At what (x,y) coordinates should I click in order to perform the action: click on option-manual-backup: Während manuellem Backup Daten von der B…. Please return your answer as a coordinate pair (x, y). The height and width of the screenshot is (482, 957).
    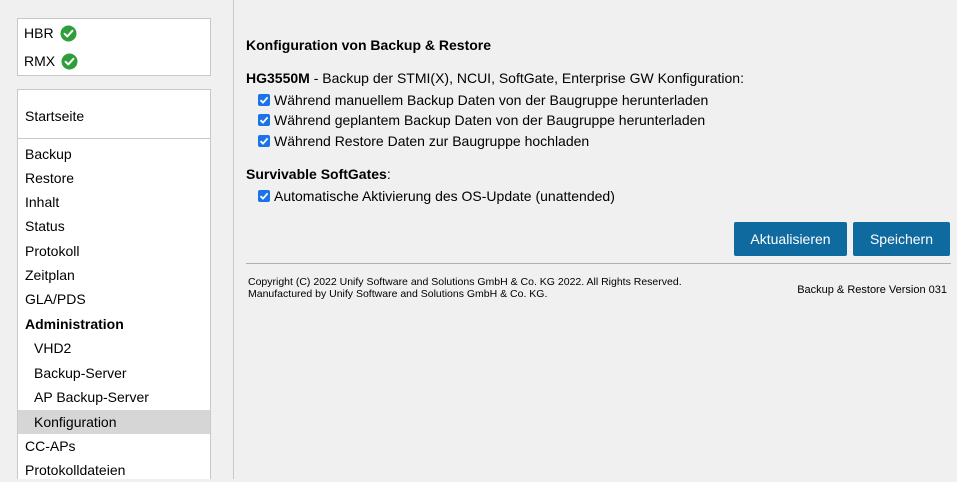
    Looking at the image, I should click on (483, 100).